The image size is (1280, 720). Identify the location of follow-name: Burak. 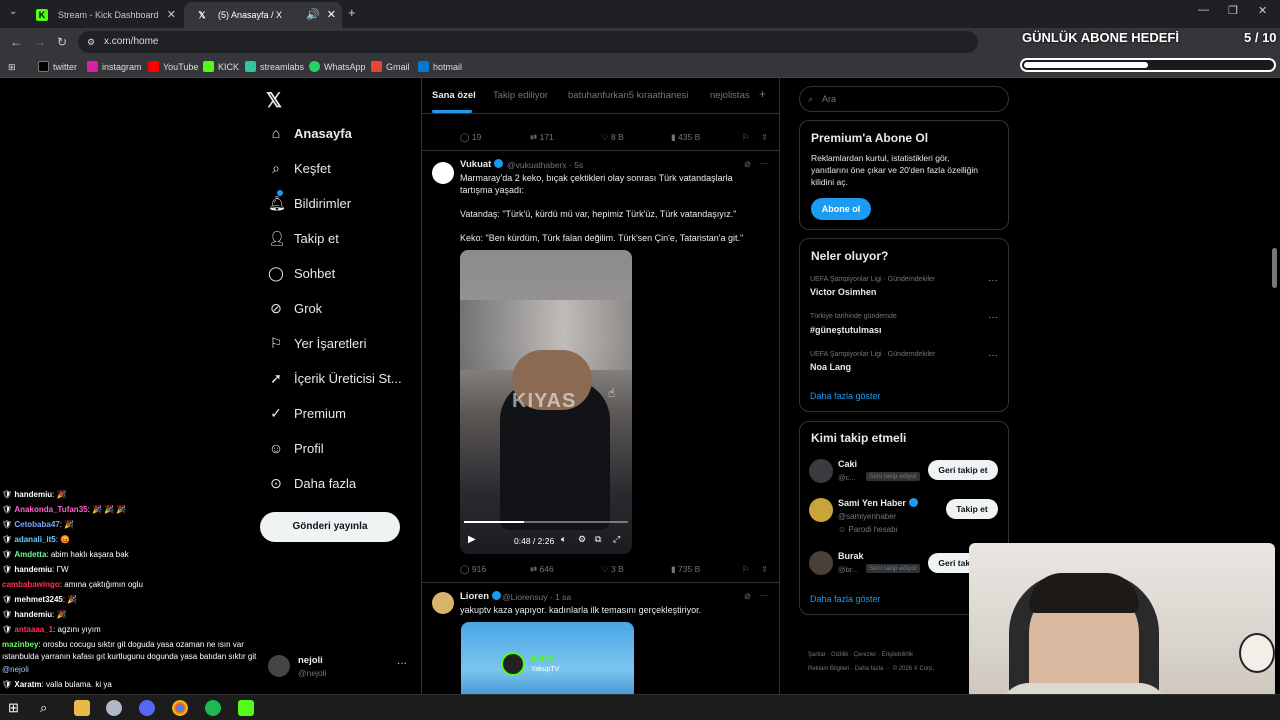
(851, 556).